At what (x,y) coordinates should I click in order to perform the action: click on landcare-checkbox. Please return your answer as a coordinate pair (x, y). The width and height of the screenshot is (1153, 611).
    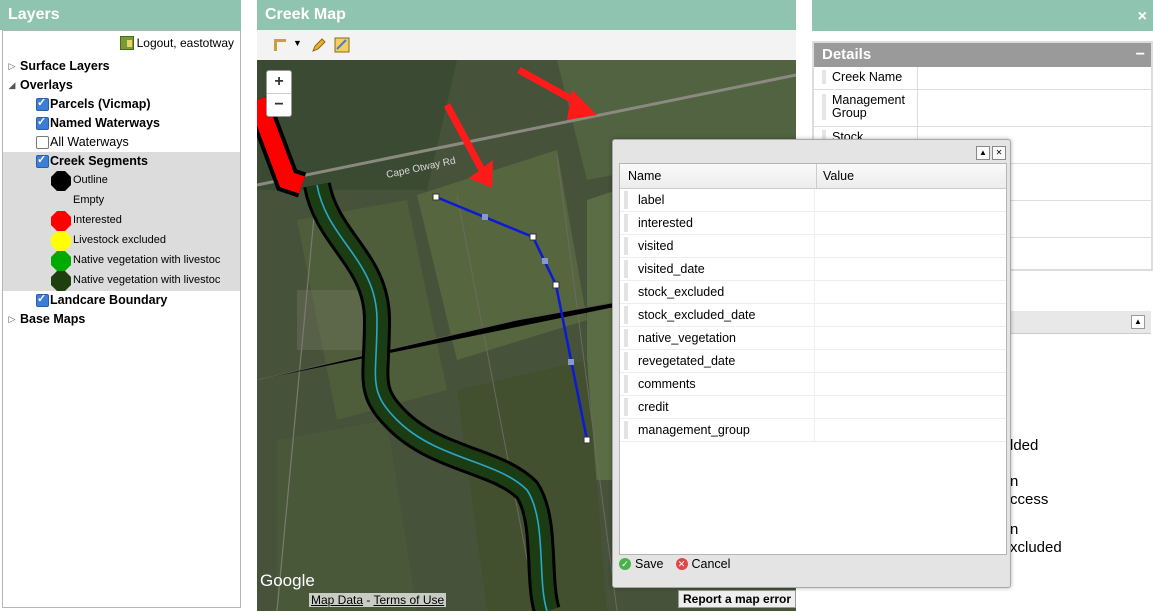
    Looking at the image, I should click on (42, 300).